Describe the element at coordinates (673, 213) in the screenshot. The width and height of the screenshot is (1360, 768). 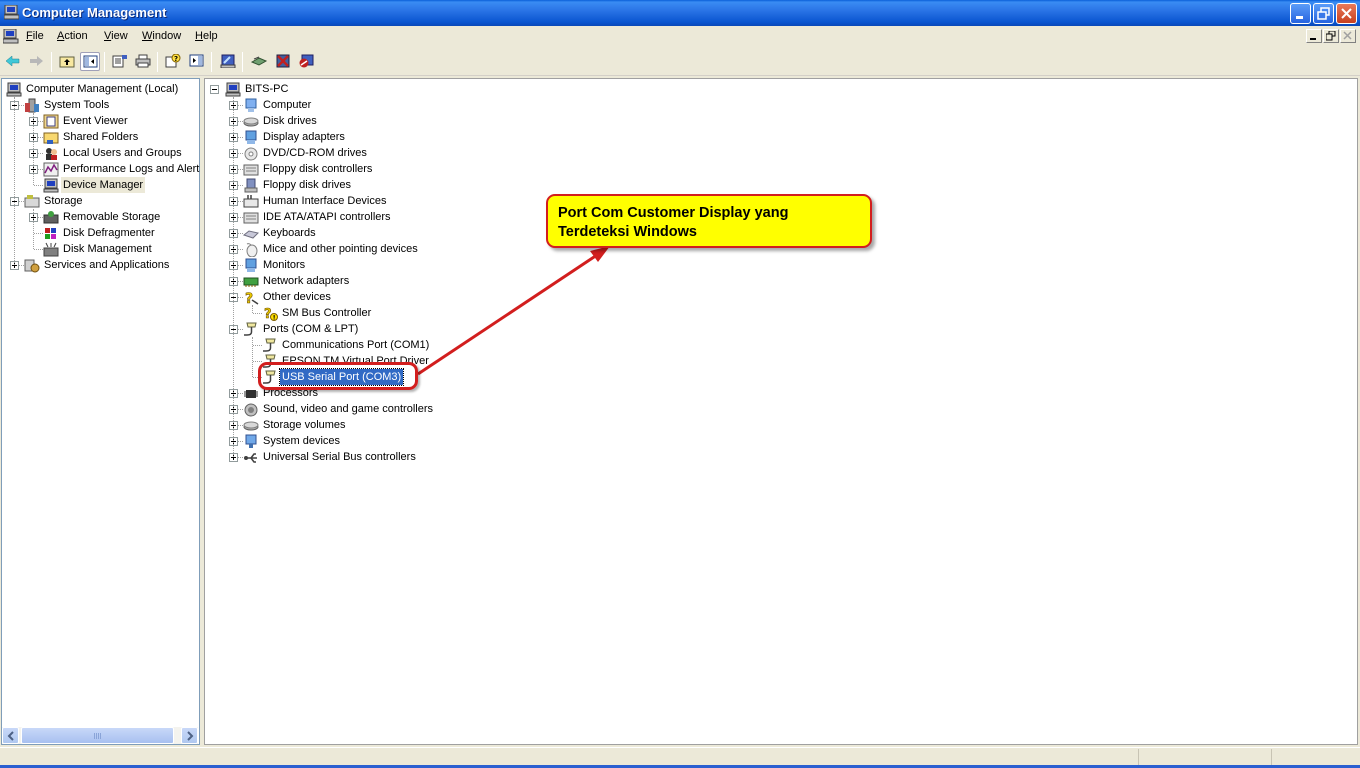
I see `callout-line-1: Port Com Customer Display yang` at that location.